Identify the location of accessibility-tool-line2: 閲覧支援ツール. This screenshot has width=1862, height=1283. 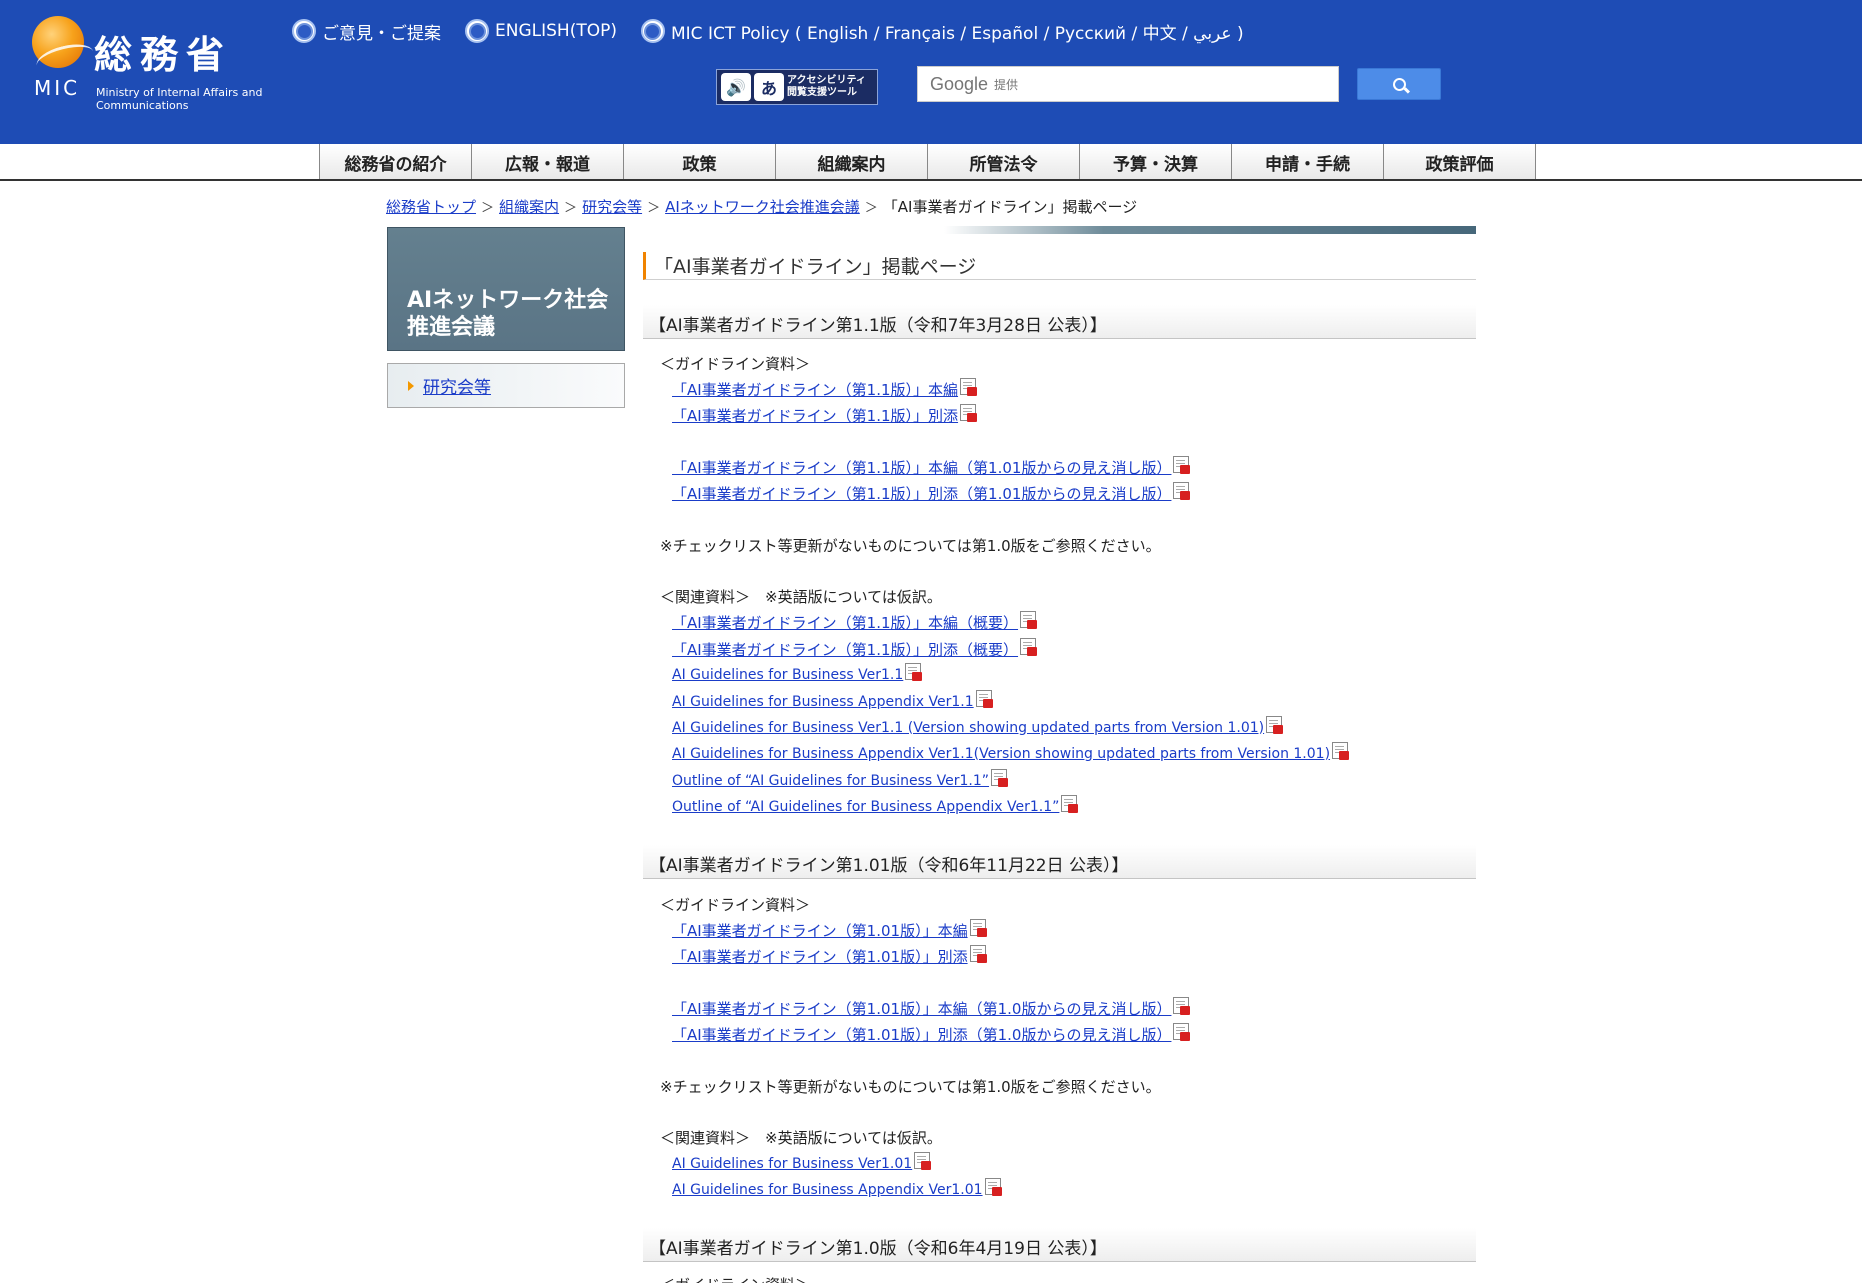
(822, 92).